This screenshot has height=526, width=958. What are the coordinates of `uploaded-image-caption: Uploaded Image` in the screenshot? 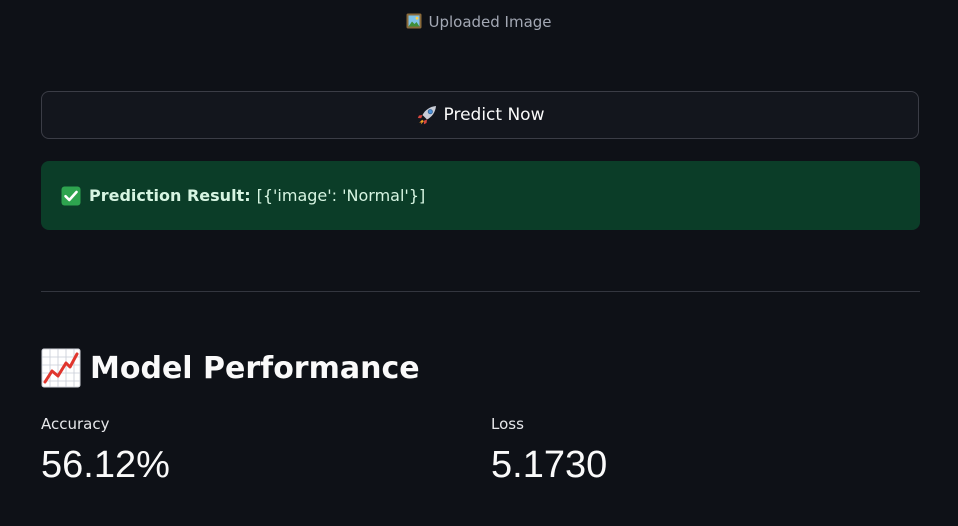 It's located at (479, 22).